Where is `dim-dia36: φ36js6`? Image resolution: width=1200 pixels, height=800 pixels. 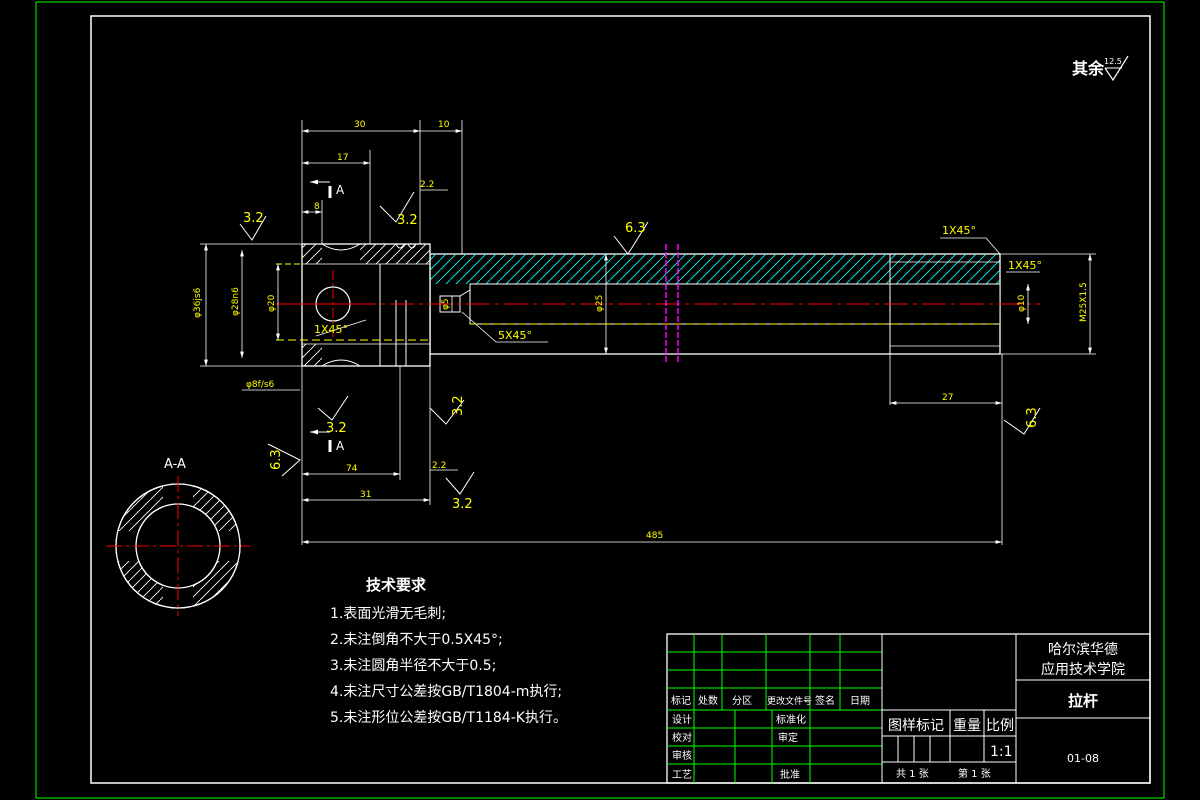
dim-dia36: φ36js6 is located at coordinates (198, 302).